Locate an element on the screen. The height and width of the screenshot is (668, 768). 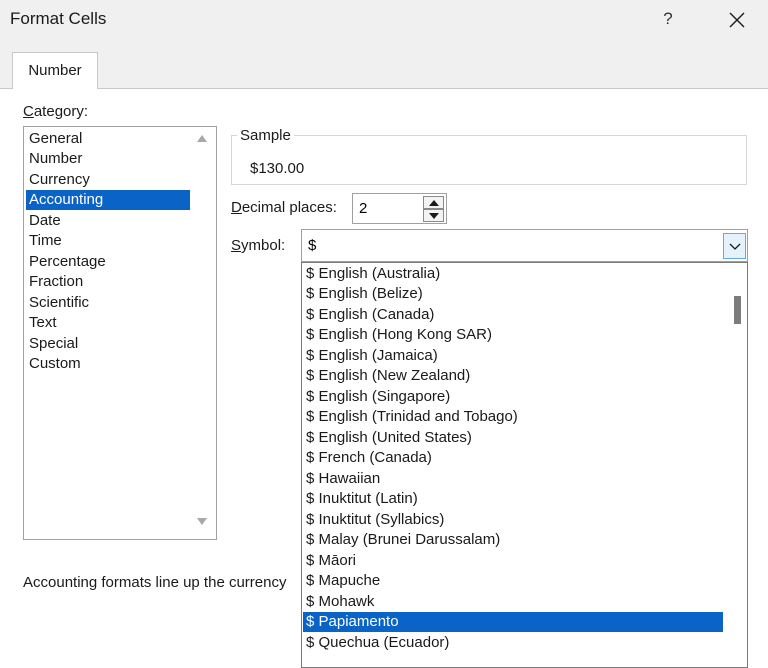
chevron-down-icon is located at coordinates (735, 246).